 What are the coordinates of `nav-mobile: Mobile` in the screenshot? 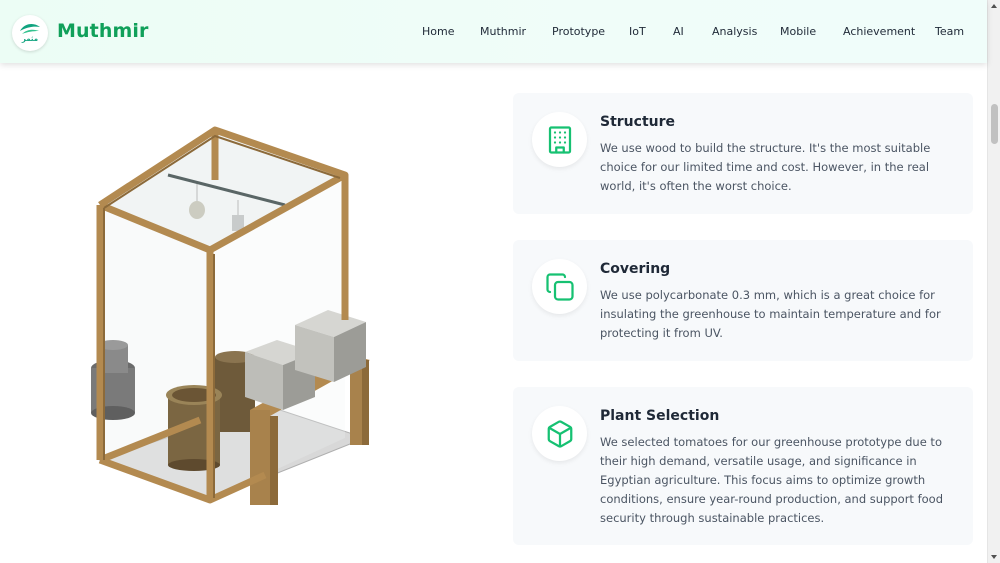 It's located at (798, 31).